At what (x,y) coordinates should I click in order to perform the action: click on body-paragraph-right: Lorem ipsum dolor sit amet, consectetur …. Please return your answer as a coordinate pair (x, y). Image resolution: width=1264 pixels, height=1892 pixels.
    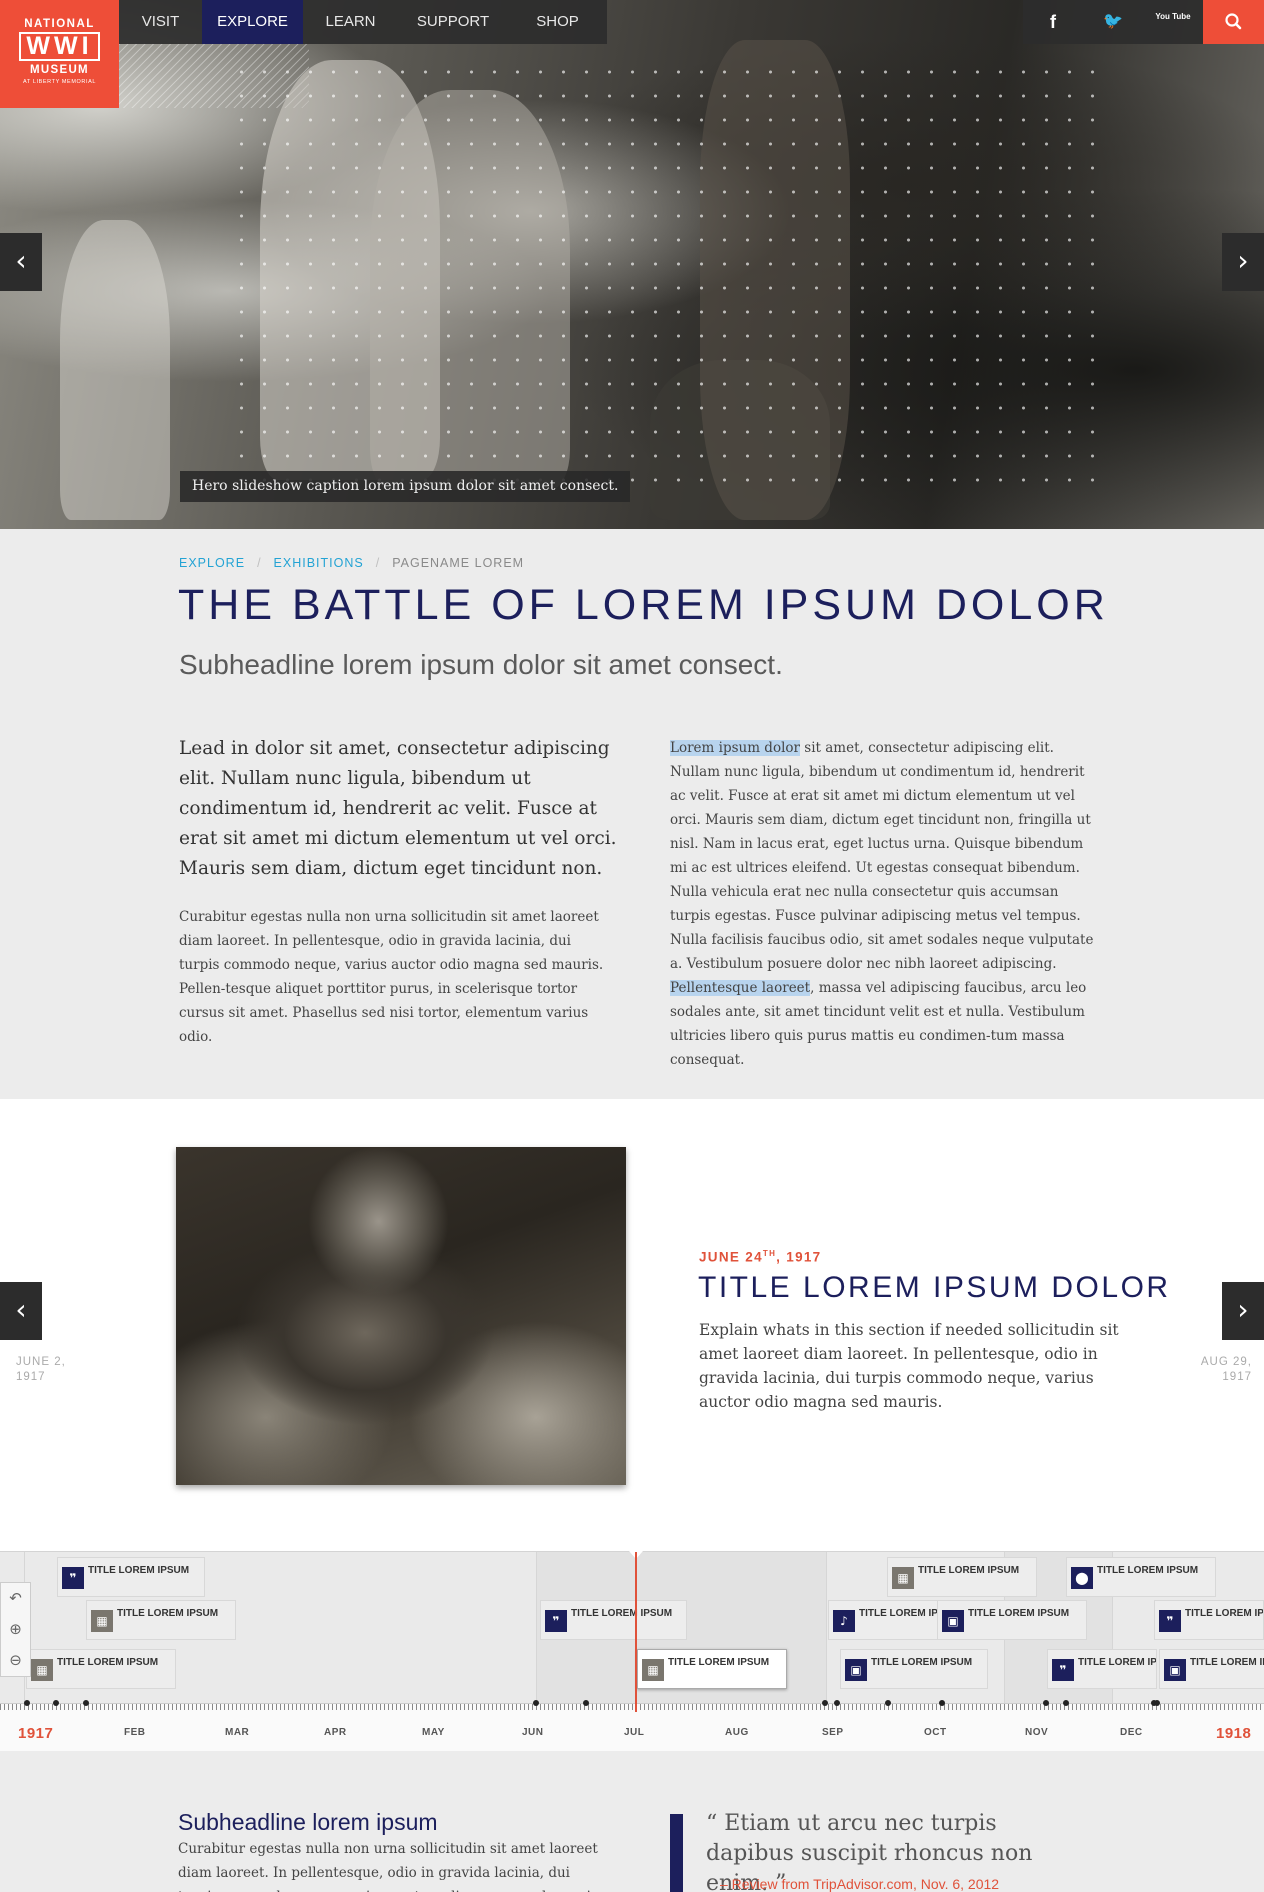
    Looking at the image, I should click on (885, 904).